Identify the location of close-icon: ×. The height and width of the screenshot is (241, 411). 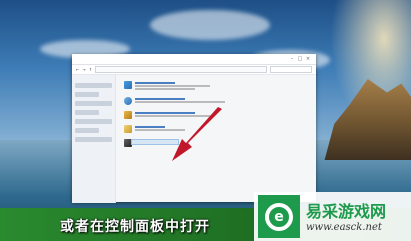
(308, 59).